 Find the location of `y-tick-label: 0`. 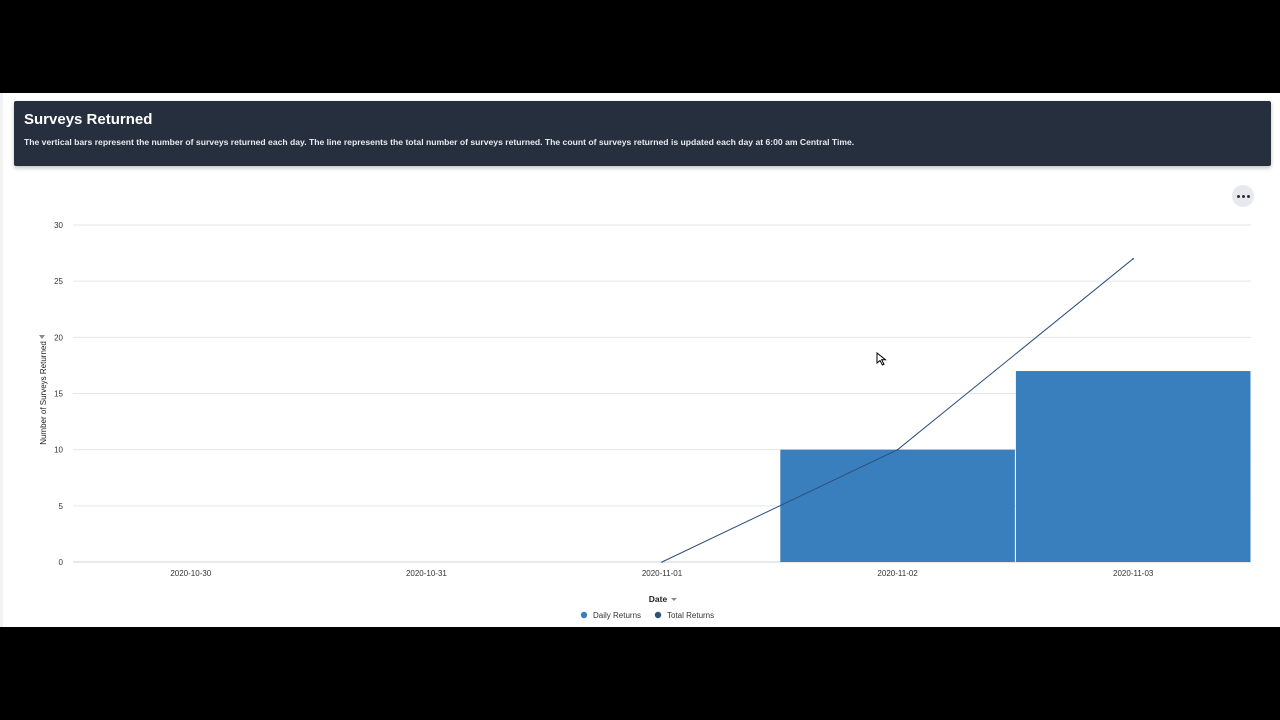

y-tick-label: 0 is located at coordinates (61, 562).